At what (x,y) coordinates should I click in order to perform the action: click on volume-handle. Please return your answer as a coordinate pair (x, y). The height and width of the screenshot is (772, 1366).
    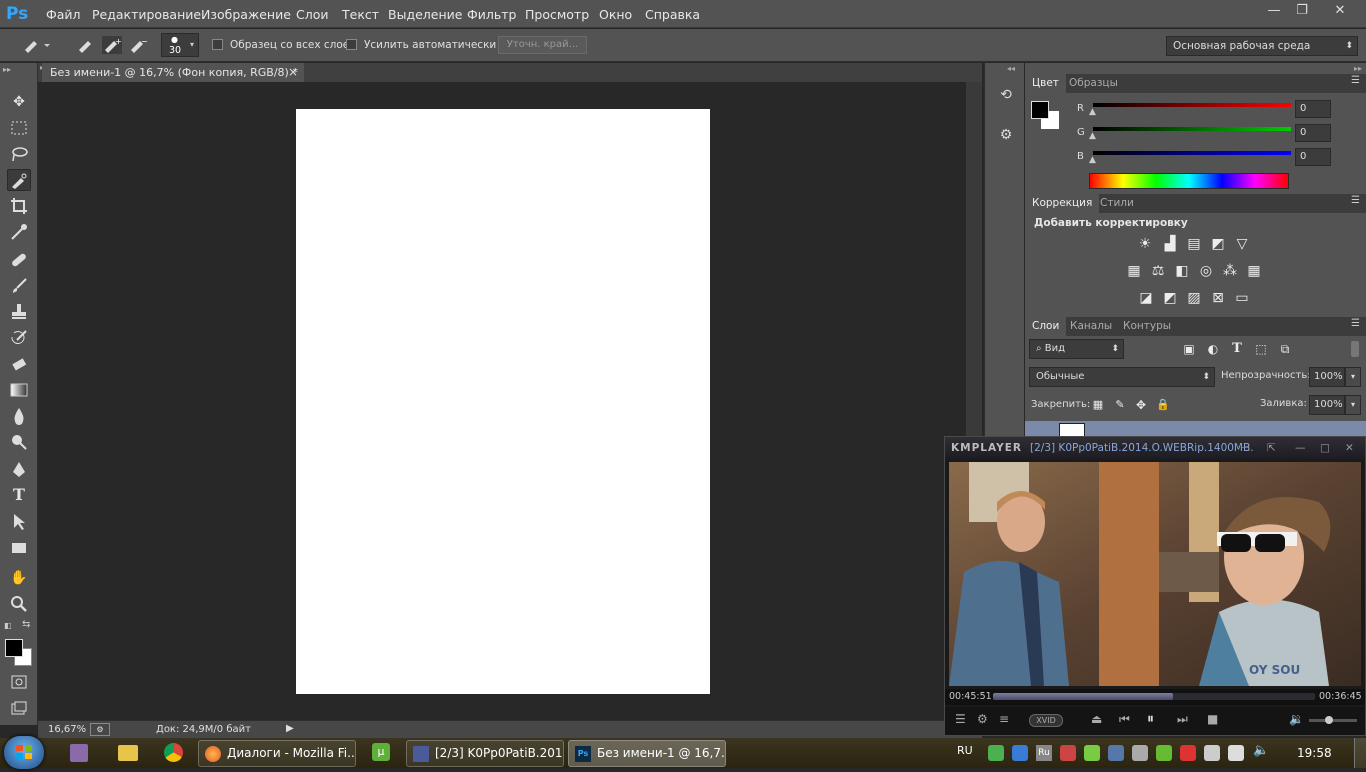
    Looking at the image, I should click on (1329, 720).